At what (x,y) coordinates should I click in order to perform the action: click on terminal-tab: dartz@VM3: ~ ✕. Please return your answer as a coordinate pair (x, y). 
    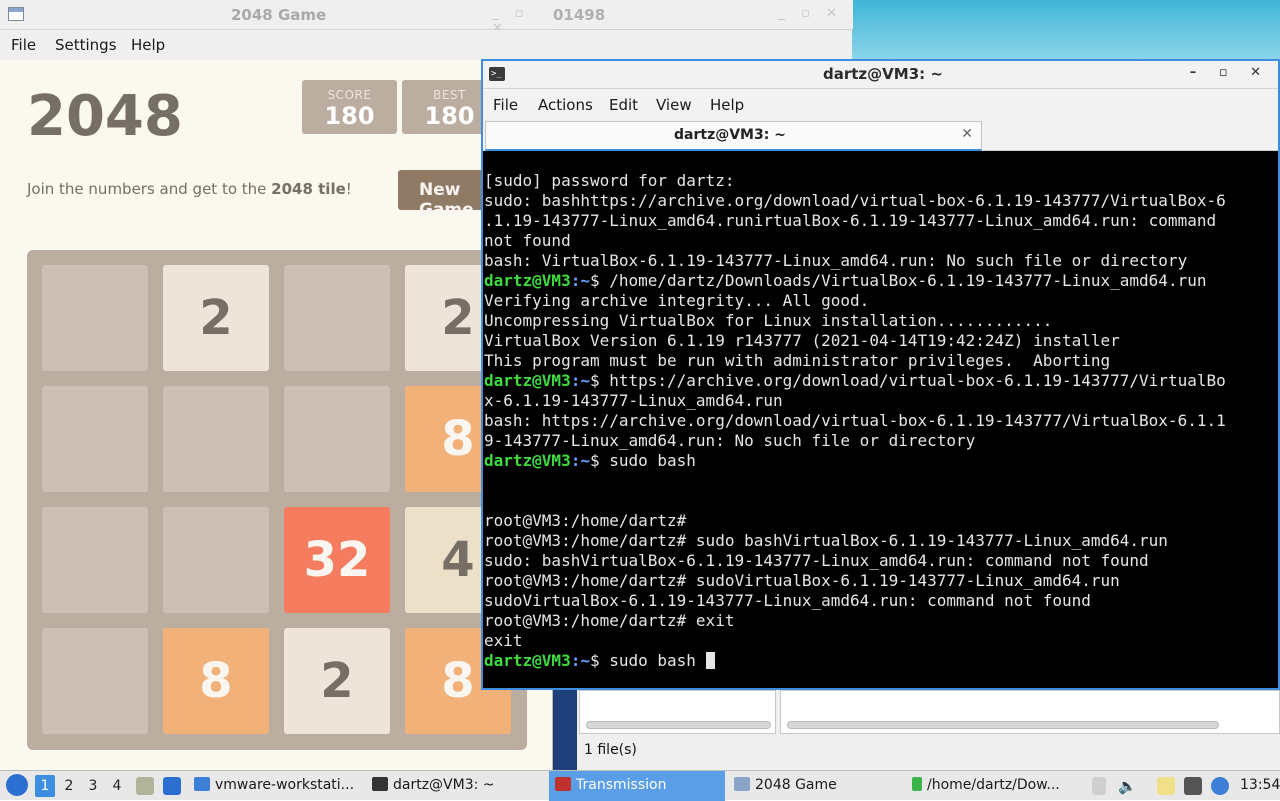
    Looking at the image, I should click on (733, 136).